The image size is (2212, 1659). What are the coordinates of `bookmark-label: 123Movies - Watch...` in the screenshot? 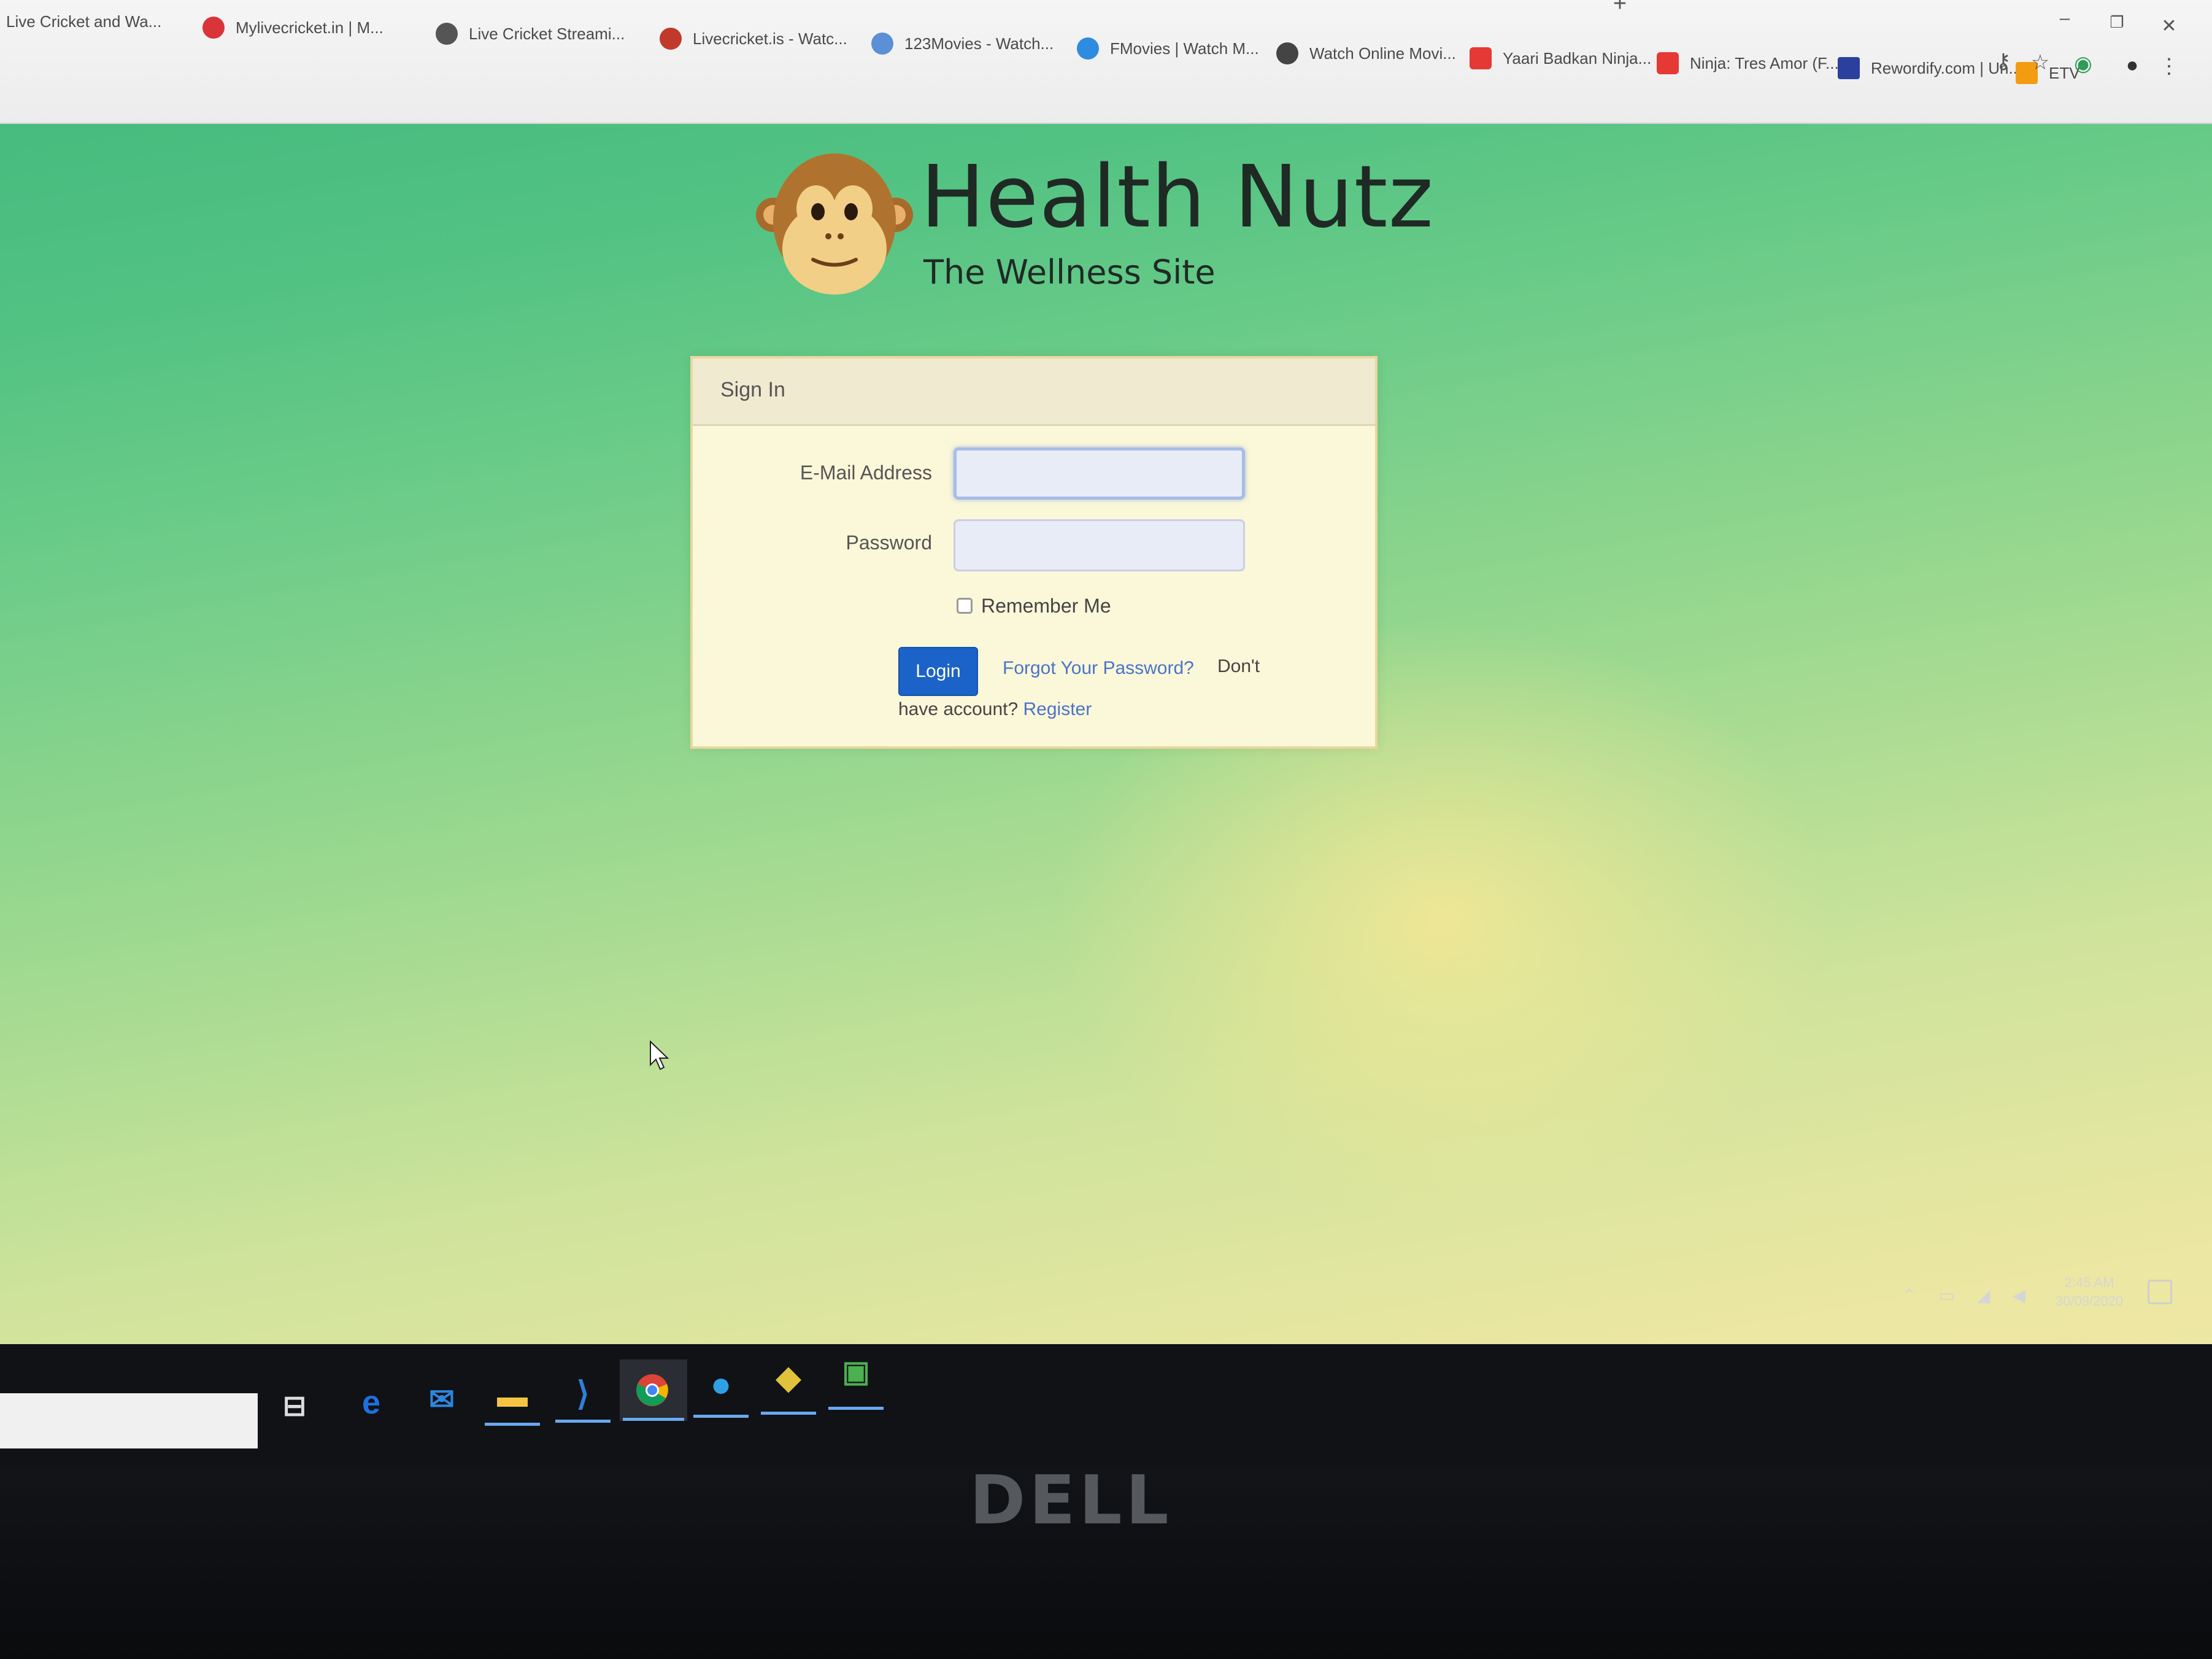 It's located at (979, 43).